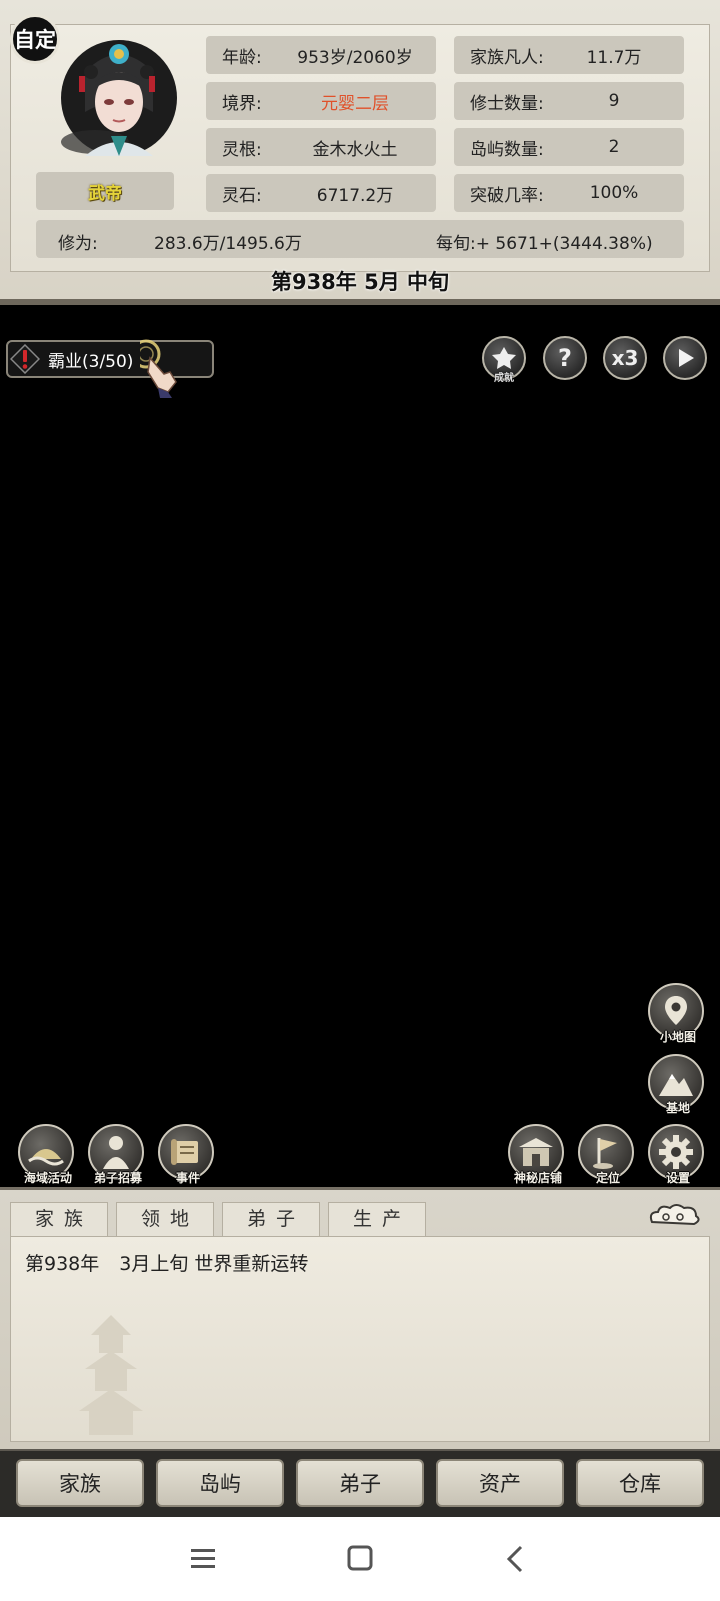 Image resolution: width=720 pixels, height=1601 pixels. Describe the element at coordinates (614, 193) in the screenshot. I see `stat-value: 100%` at that location.